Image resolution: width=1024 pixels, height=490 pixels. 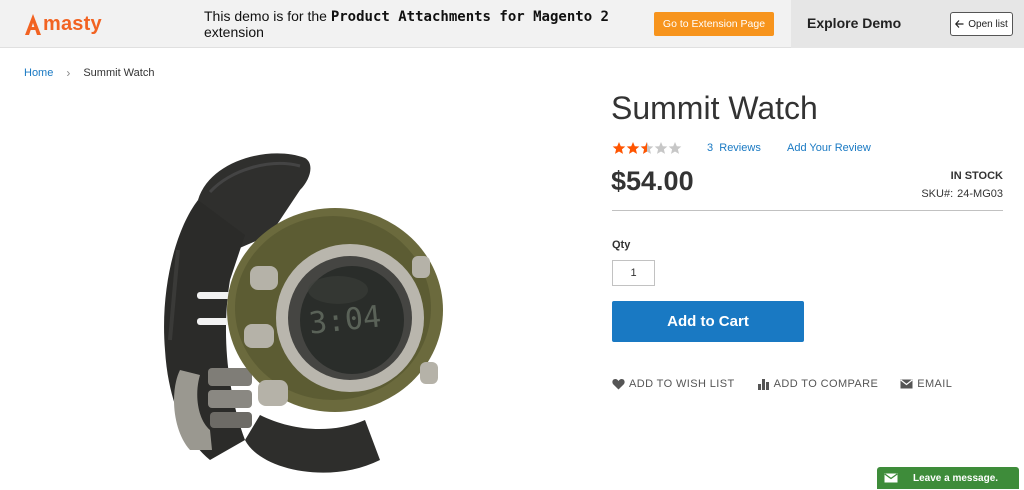 I want to click on email-link: Email, so click(x=926, y=384).